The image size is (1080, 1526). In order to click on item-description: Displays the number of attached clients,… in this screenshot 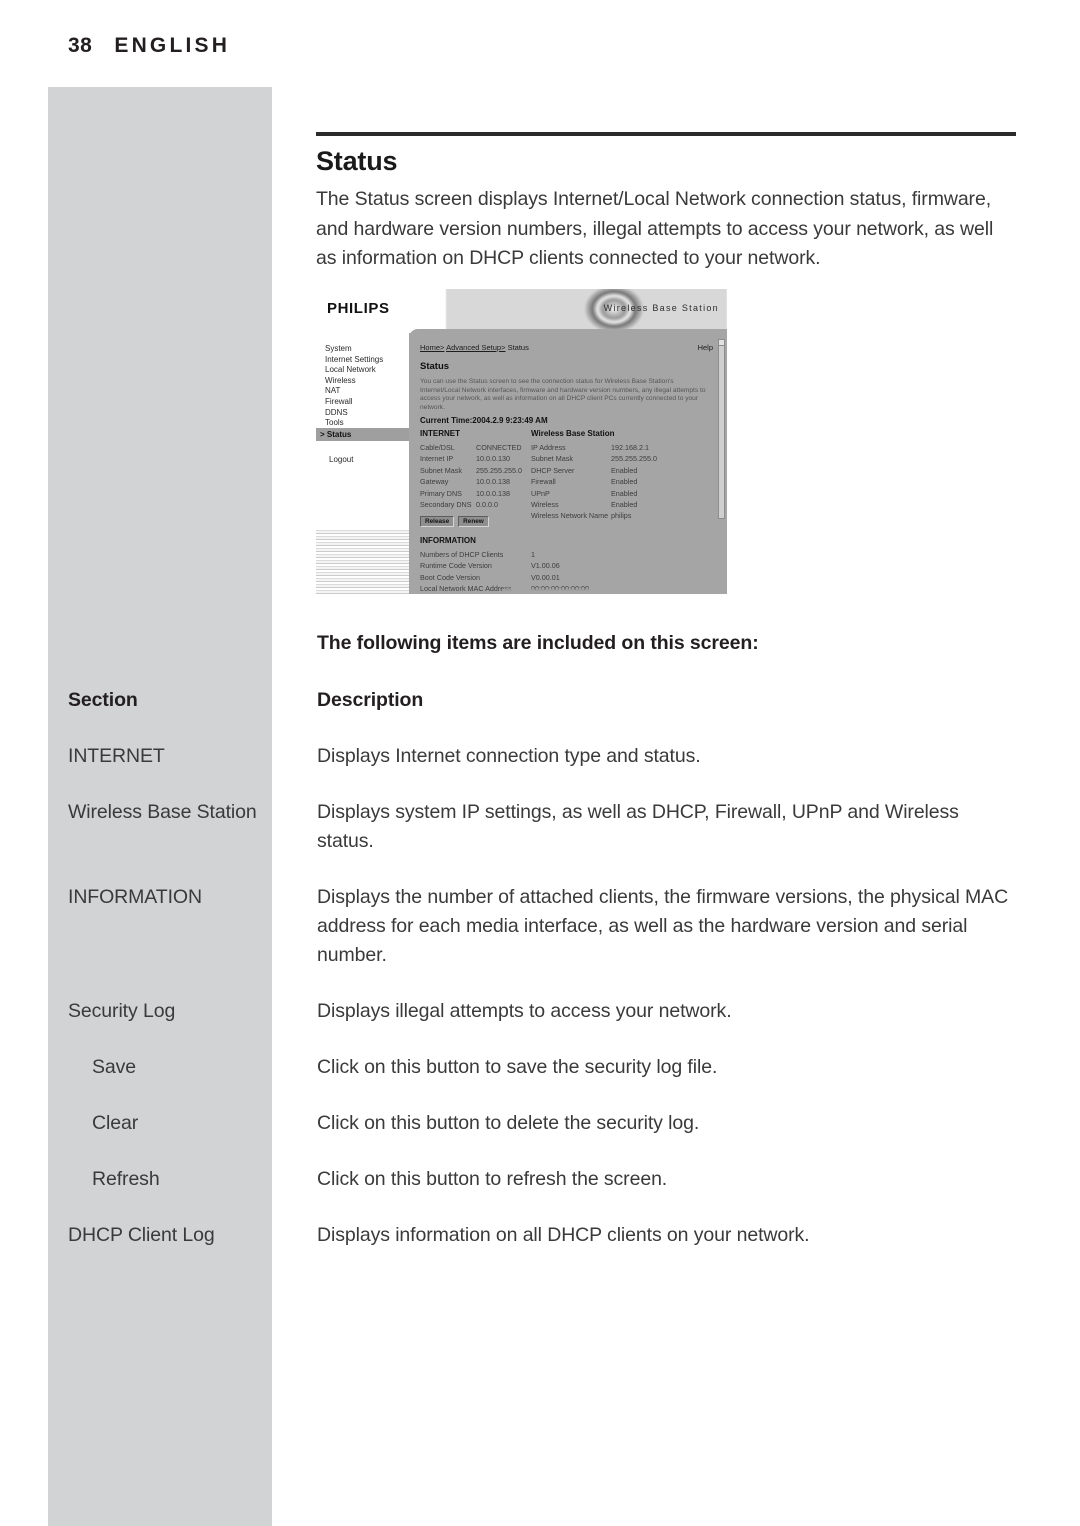, I will do `click(663, 926)`.